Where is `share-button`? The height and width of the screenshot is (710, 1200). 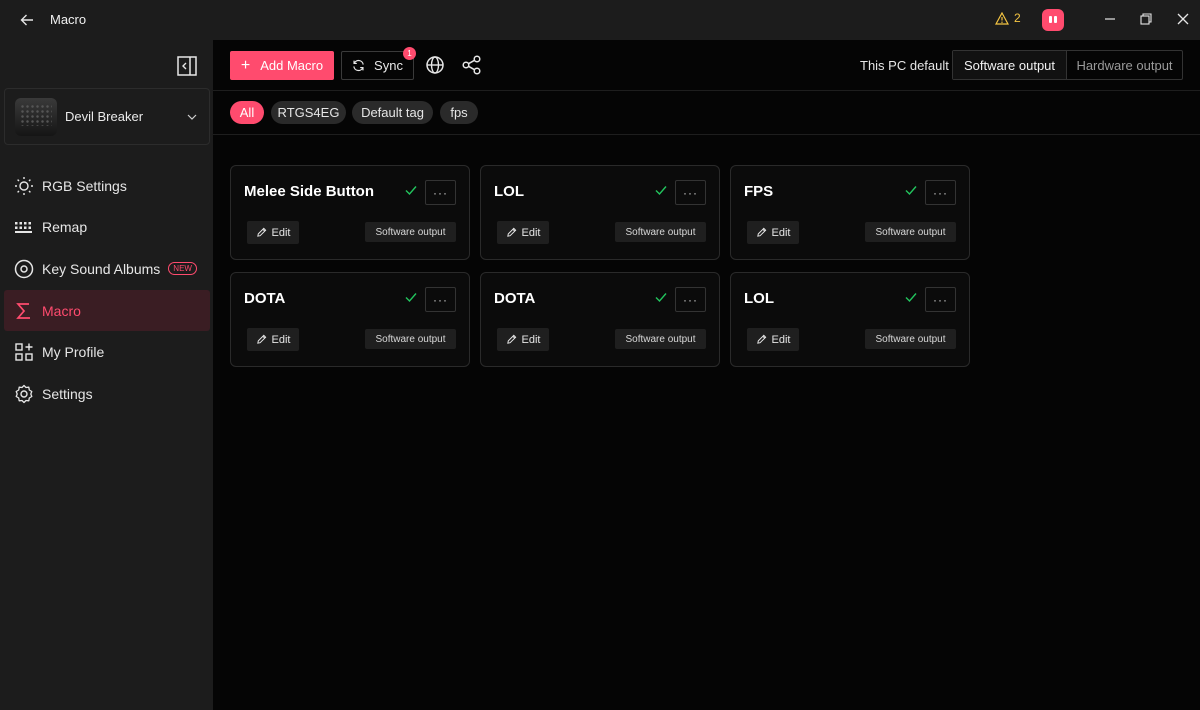
share-button is located at coordinates (472, 65).